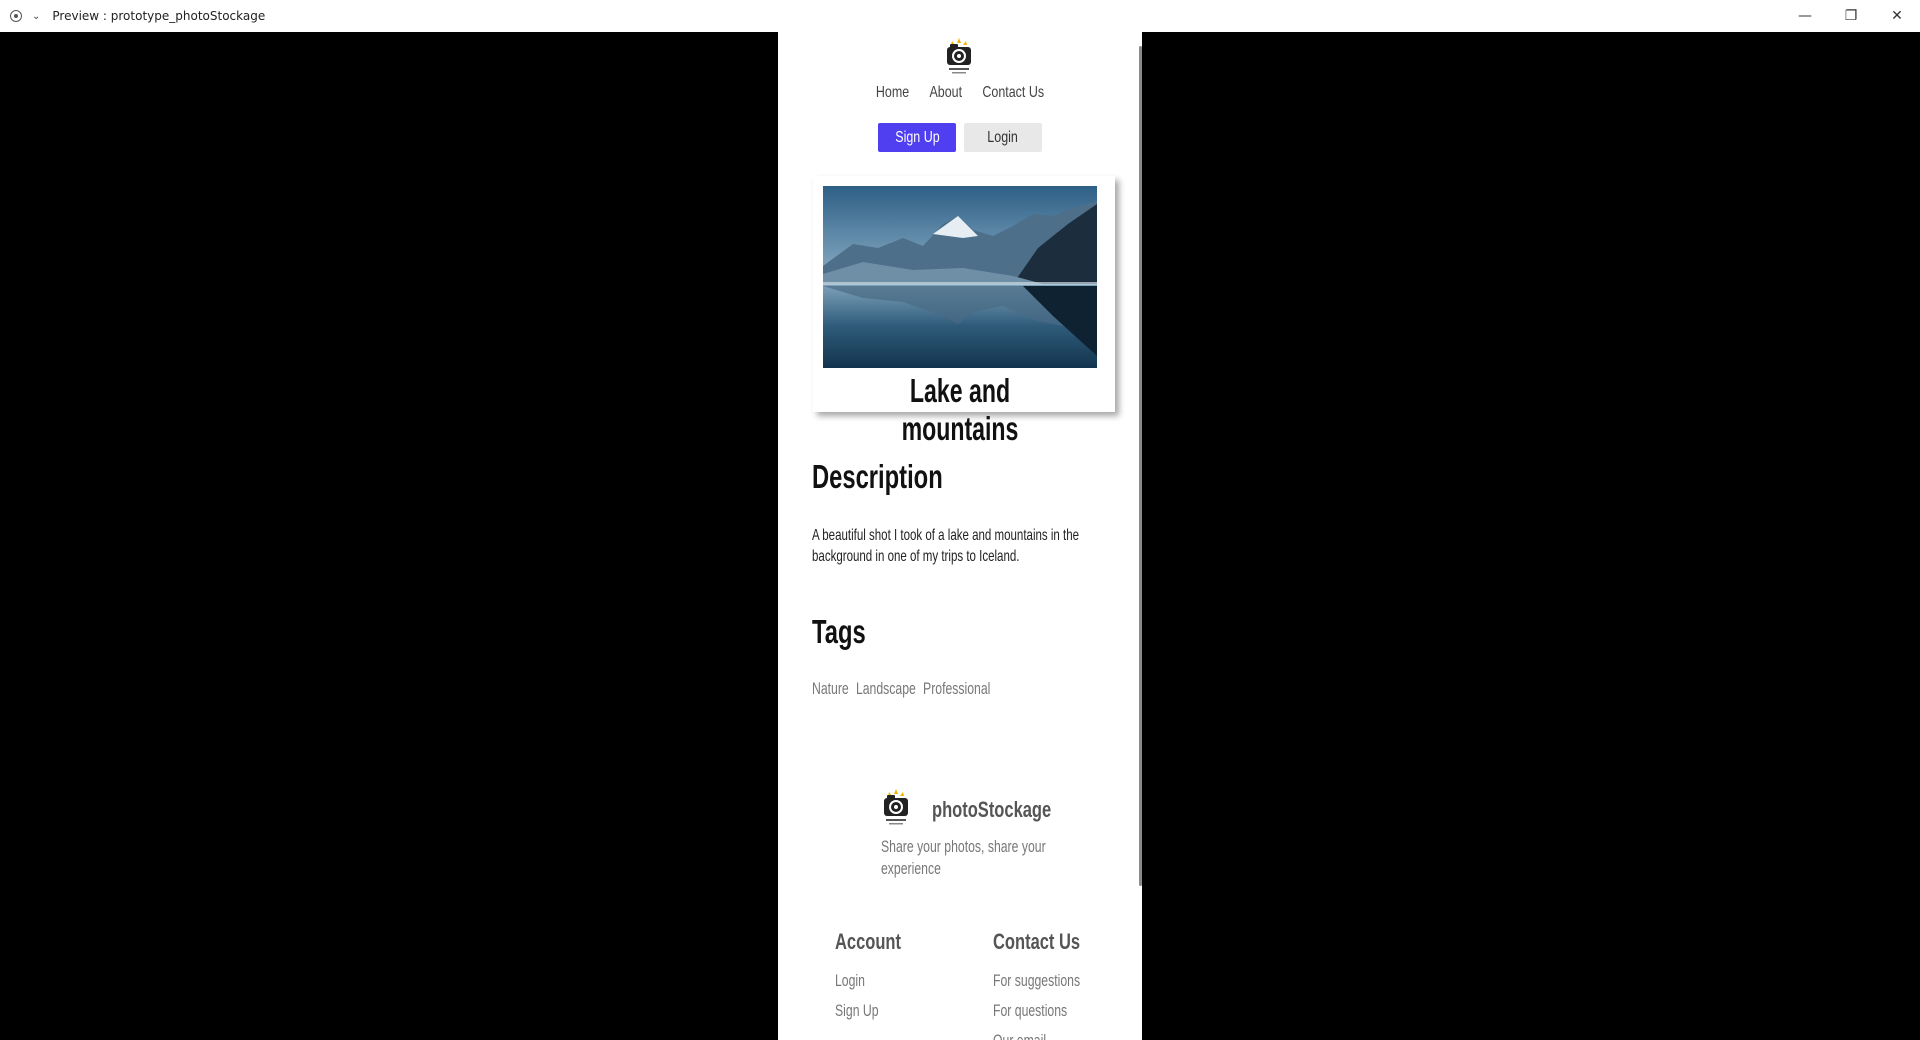 The width and height of the screenshot is (1920, 1040). I want to click on footer-contact-heading: Contact Us, so click(1037, 941).